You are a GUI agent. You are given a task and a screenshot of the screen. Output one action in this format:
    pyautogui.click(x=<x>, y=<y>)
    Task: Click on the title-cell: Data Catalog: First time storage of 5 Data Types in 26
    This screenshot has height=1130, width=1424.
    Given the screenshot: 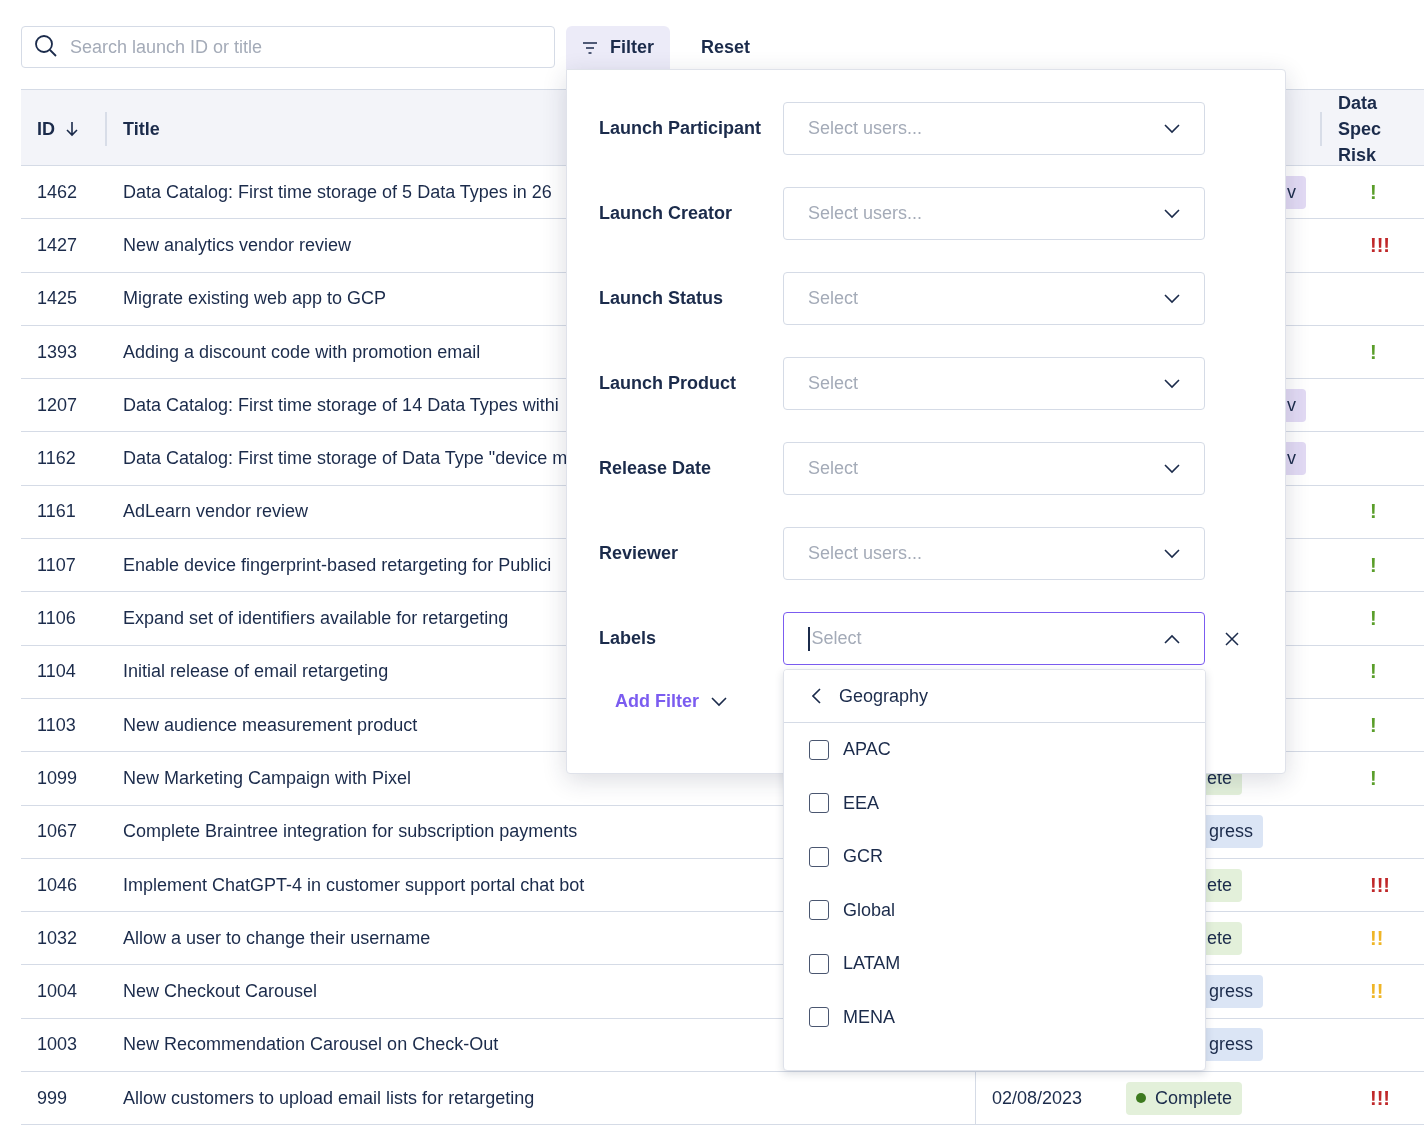 What is the action you would take?
    pyautogui.click(x=337, y=192)
    